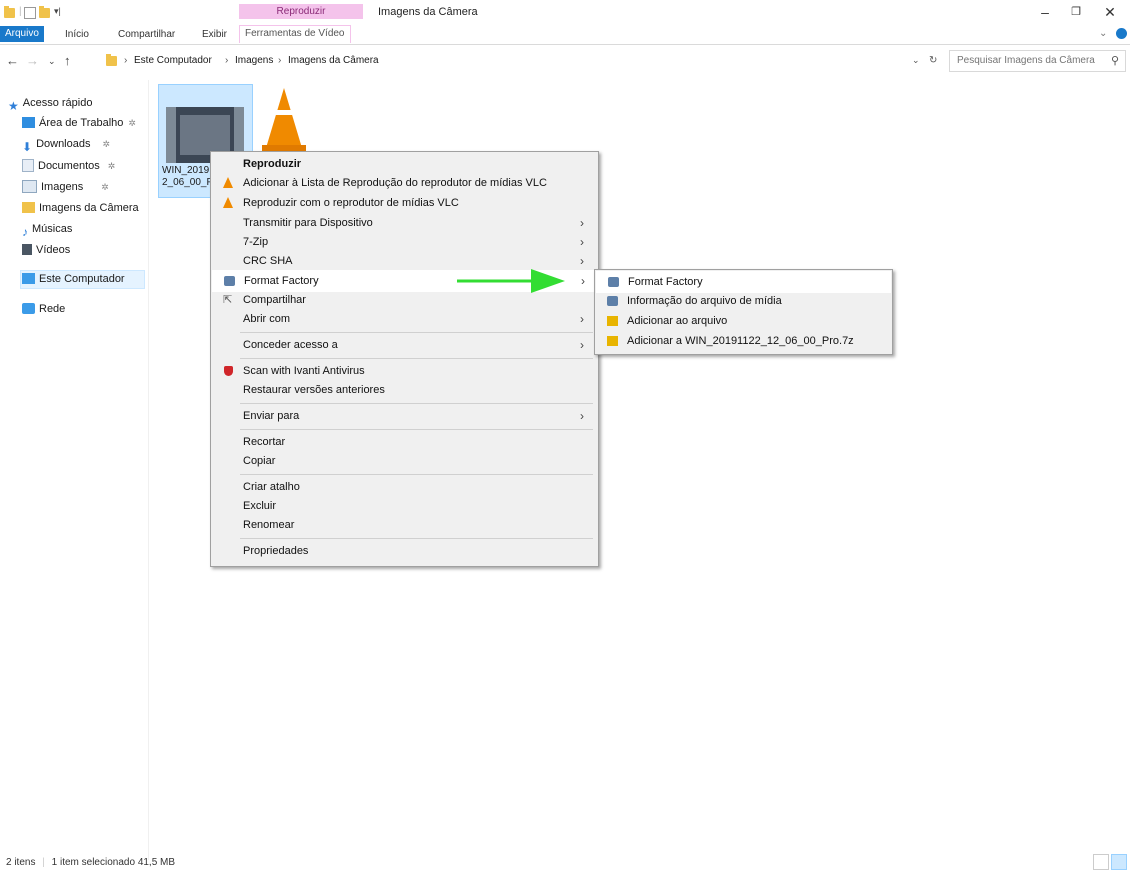 This screenshot has width=1130, height=875. Describe the element at coordinates (68, 166) in the screenshot. I see `nav-item-documentos: Documentos ✲` at that location.